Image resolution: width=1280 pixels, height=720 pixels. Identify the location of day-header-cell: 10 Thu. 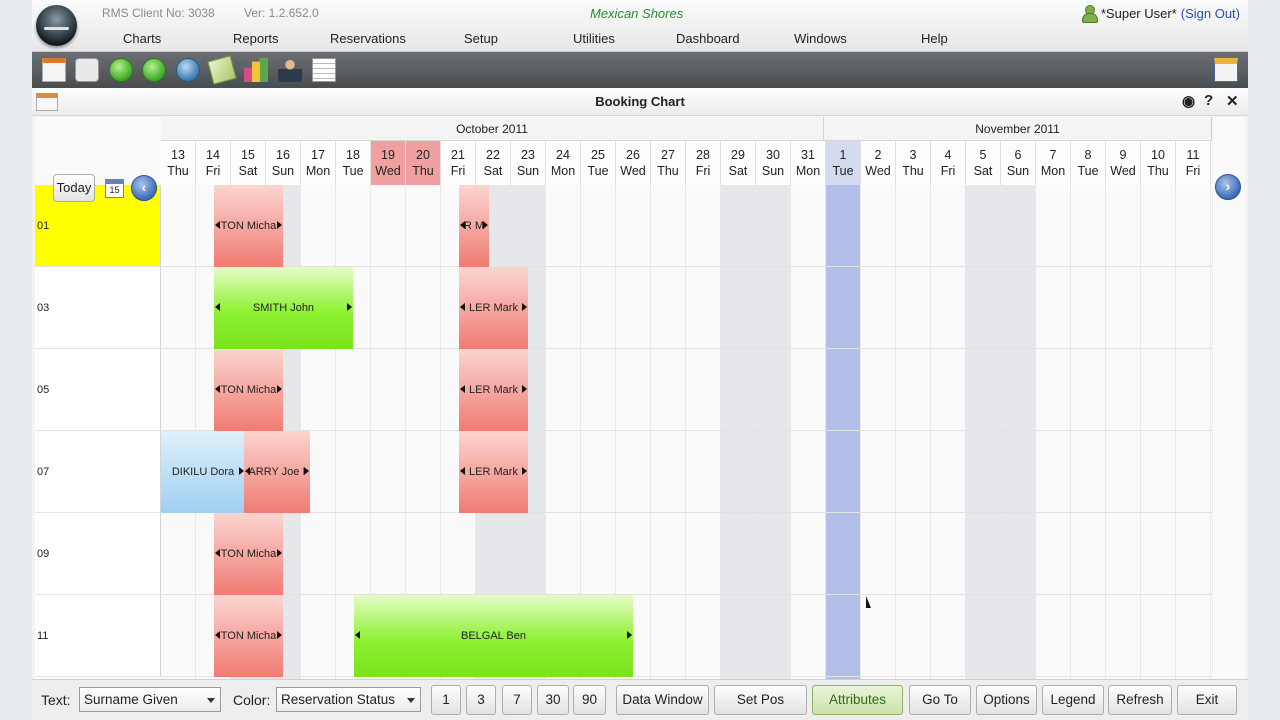
(1158, 163).